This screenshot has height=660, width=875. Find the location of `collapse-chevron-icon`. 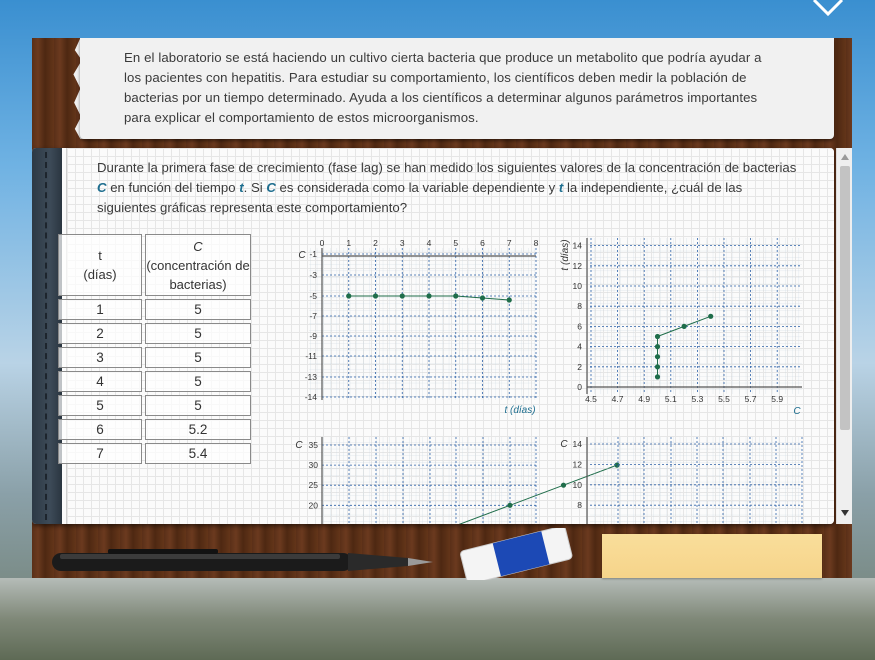

collapse-chevron-icon is located at coordinates (828, 10).